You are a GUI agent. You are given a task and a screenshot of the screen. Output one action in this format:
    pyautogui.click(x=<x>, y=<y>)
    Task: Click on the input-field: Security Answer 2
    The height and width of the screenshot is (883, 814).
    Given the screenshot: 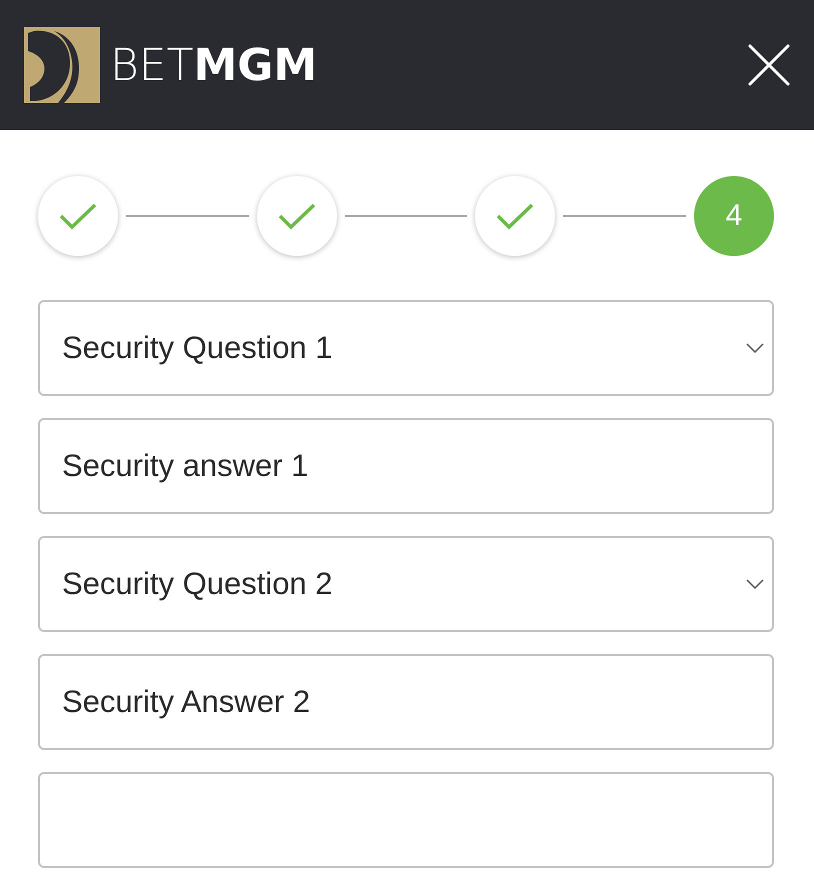 What is the action you would take?
    pyautogui.click(x=406, y=702)
    